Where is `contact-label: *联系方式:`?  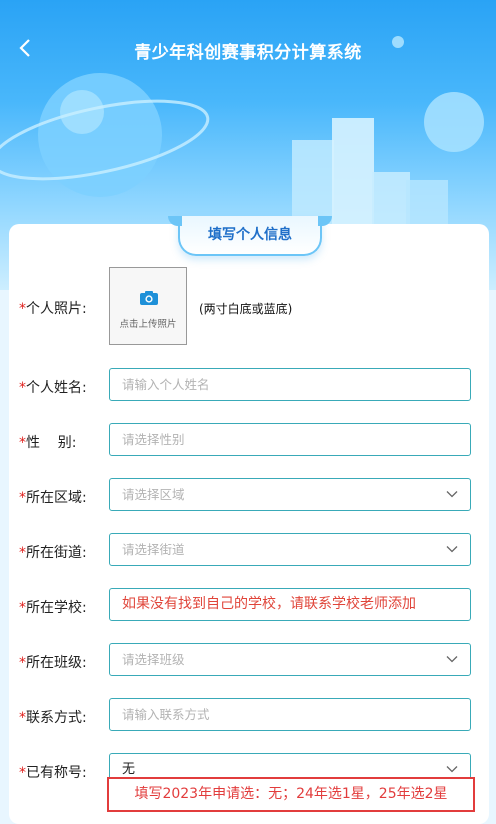 contact-label: *联系方式: is located at coordinates (53, 718).